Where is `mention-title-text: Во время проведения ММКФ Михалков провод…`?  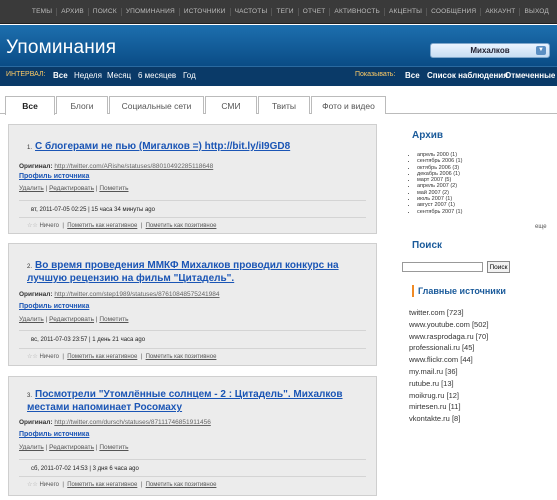 mention-title-text: Во время проведения ММКФ Михалков провод… is located at coordinates (183, 272).